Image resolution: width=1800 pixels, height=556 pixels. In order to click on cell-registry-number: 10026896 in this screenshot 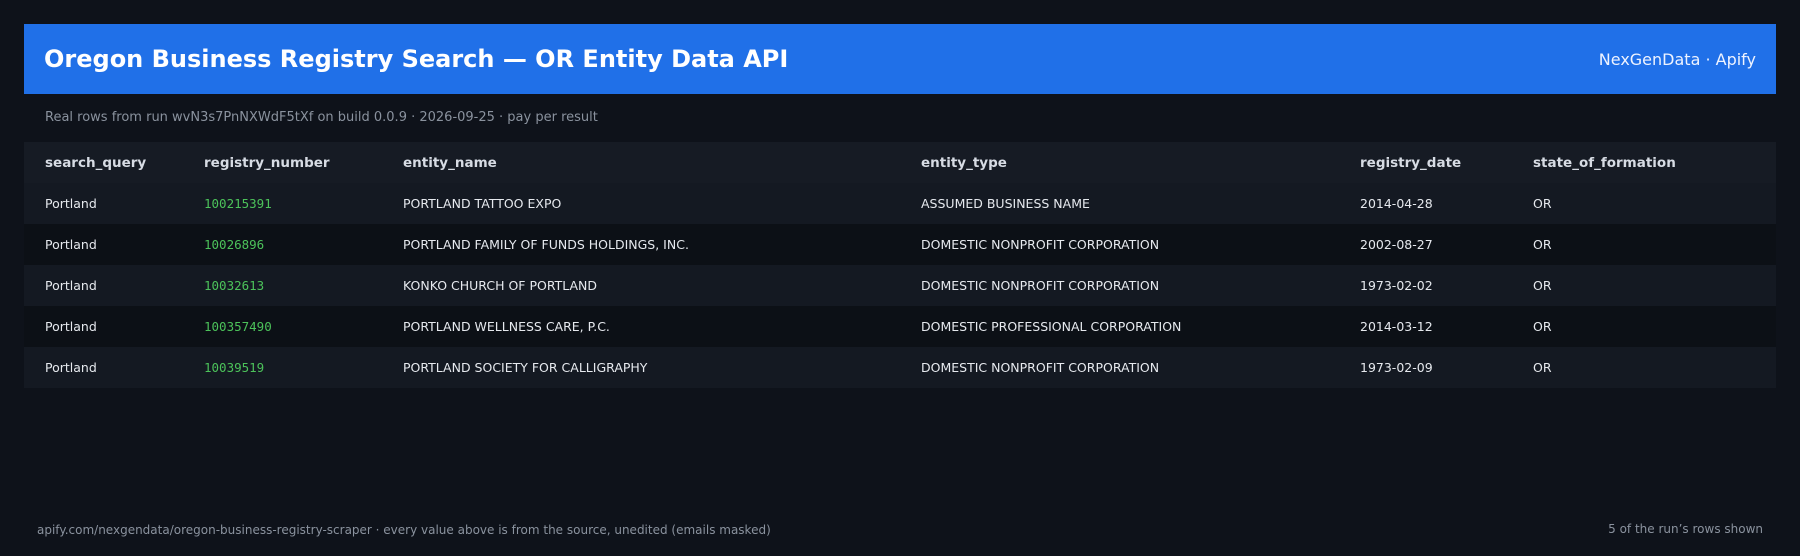, I will do `click(234, 244)`.